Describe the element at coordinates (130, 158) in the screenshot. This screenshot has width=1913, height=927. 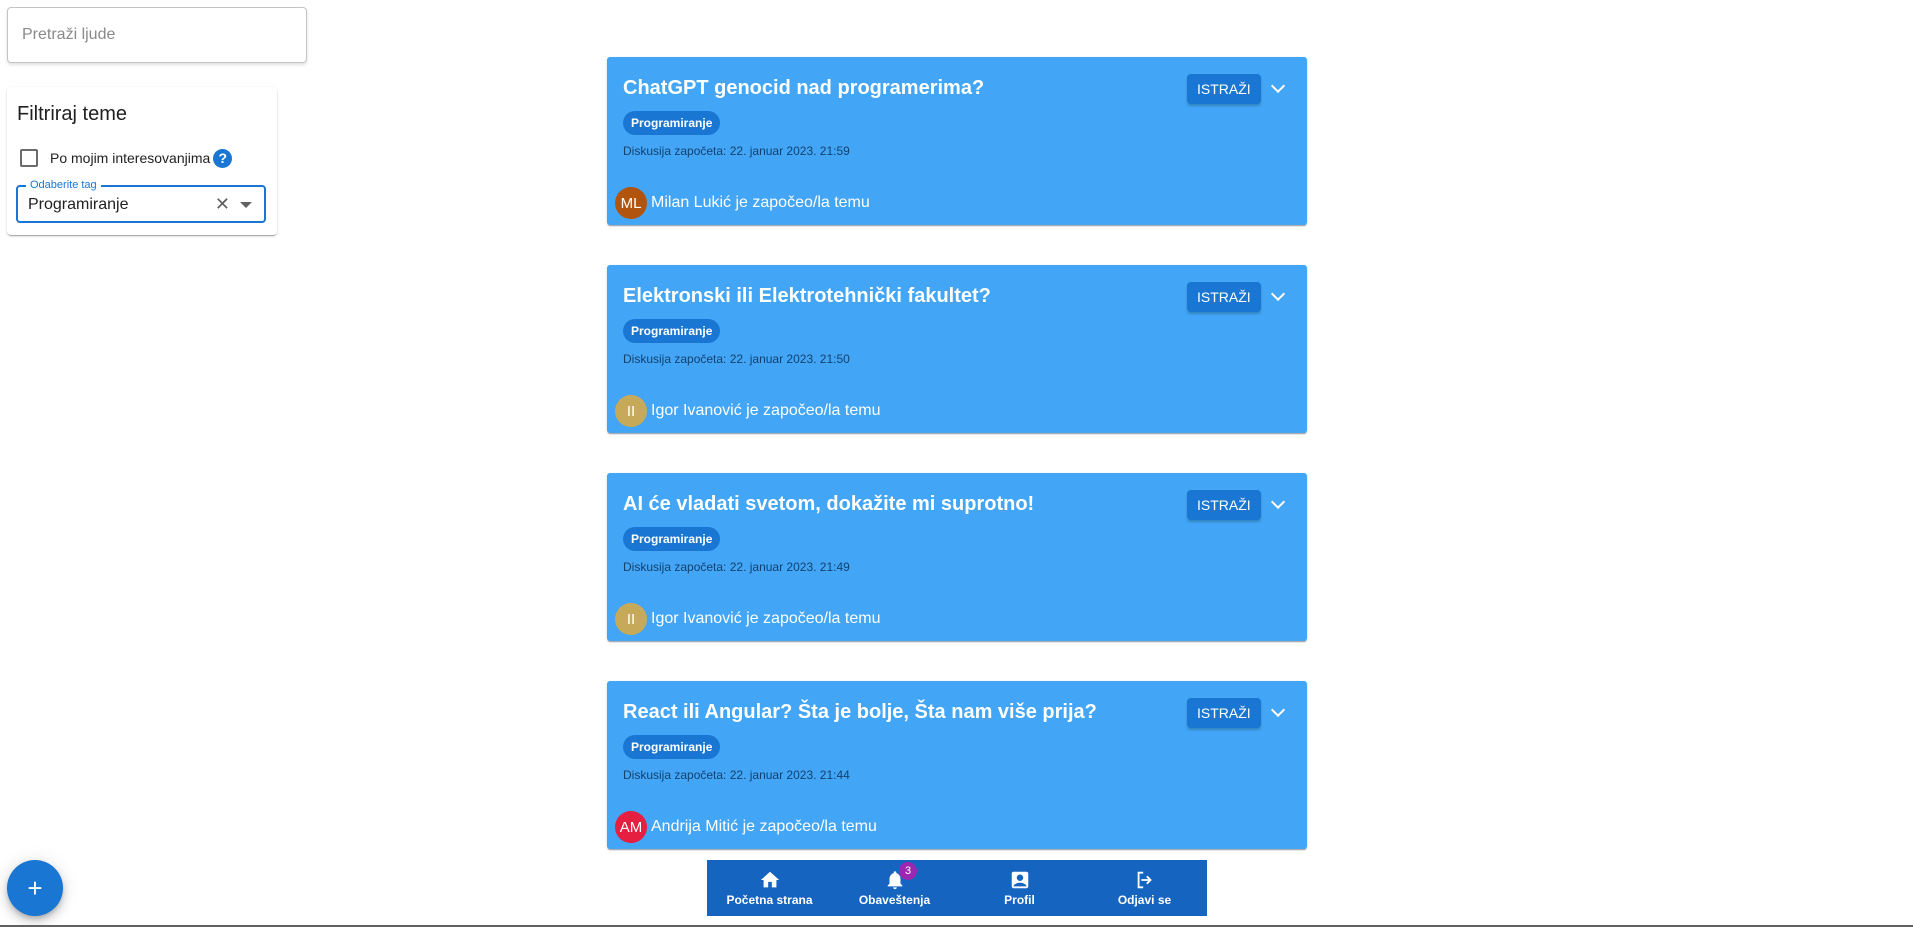
I see `interests-checkbox-label: Po mojim interesovanjima` at that location.